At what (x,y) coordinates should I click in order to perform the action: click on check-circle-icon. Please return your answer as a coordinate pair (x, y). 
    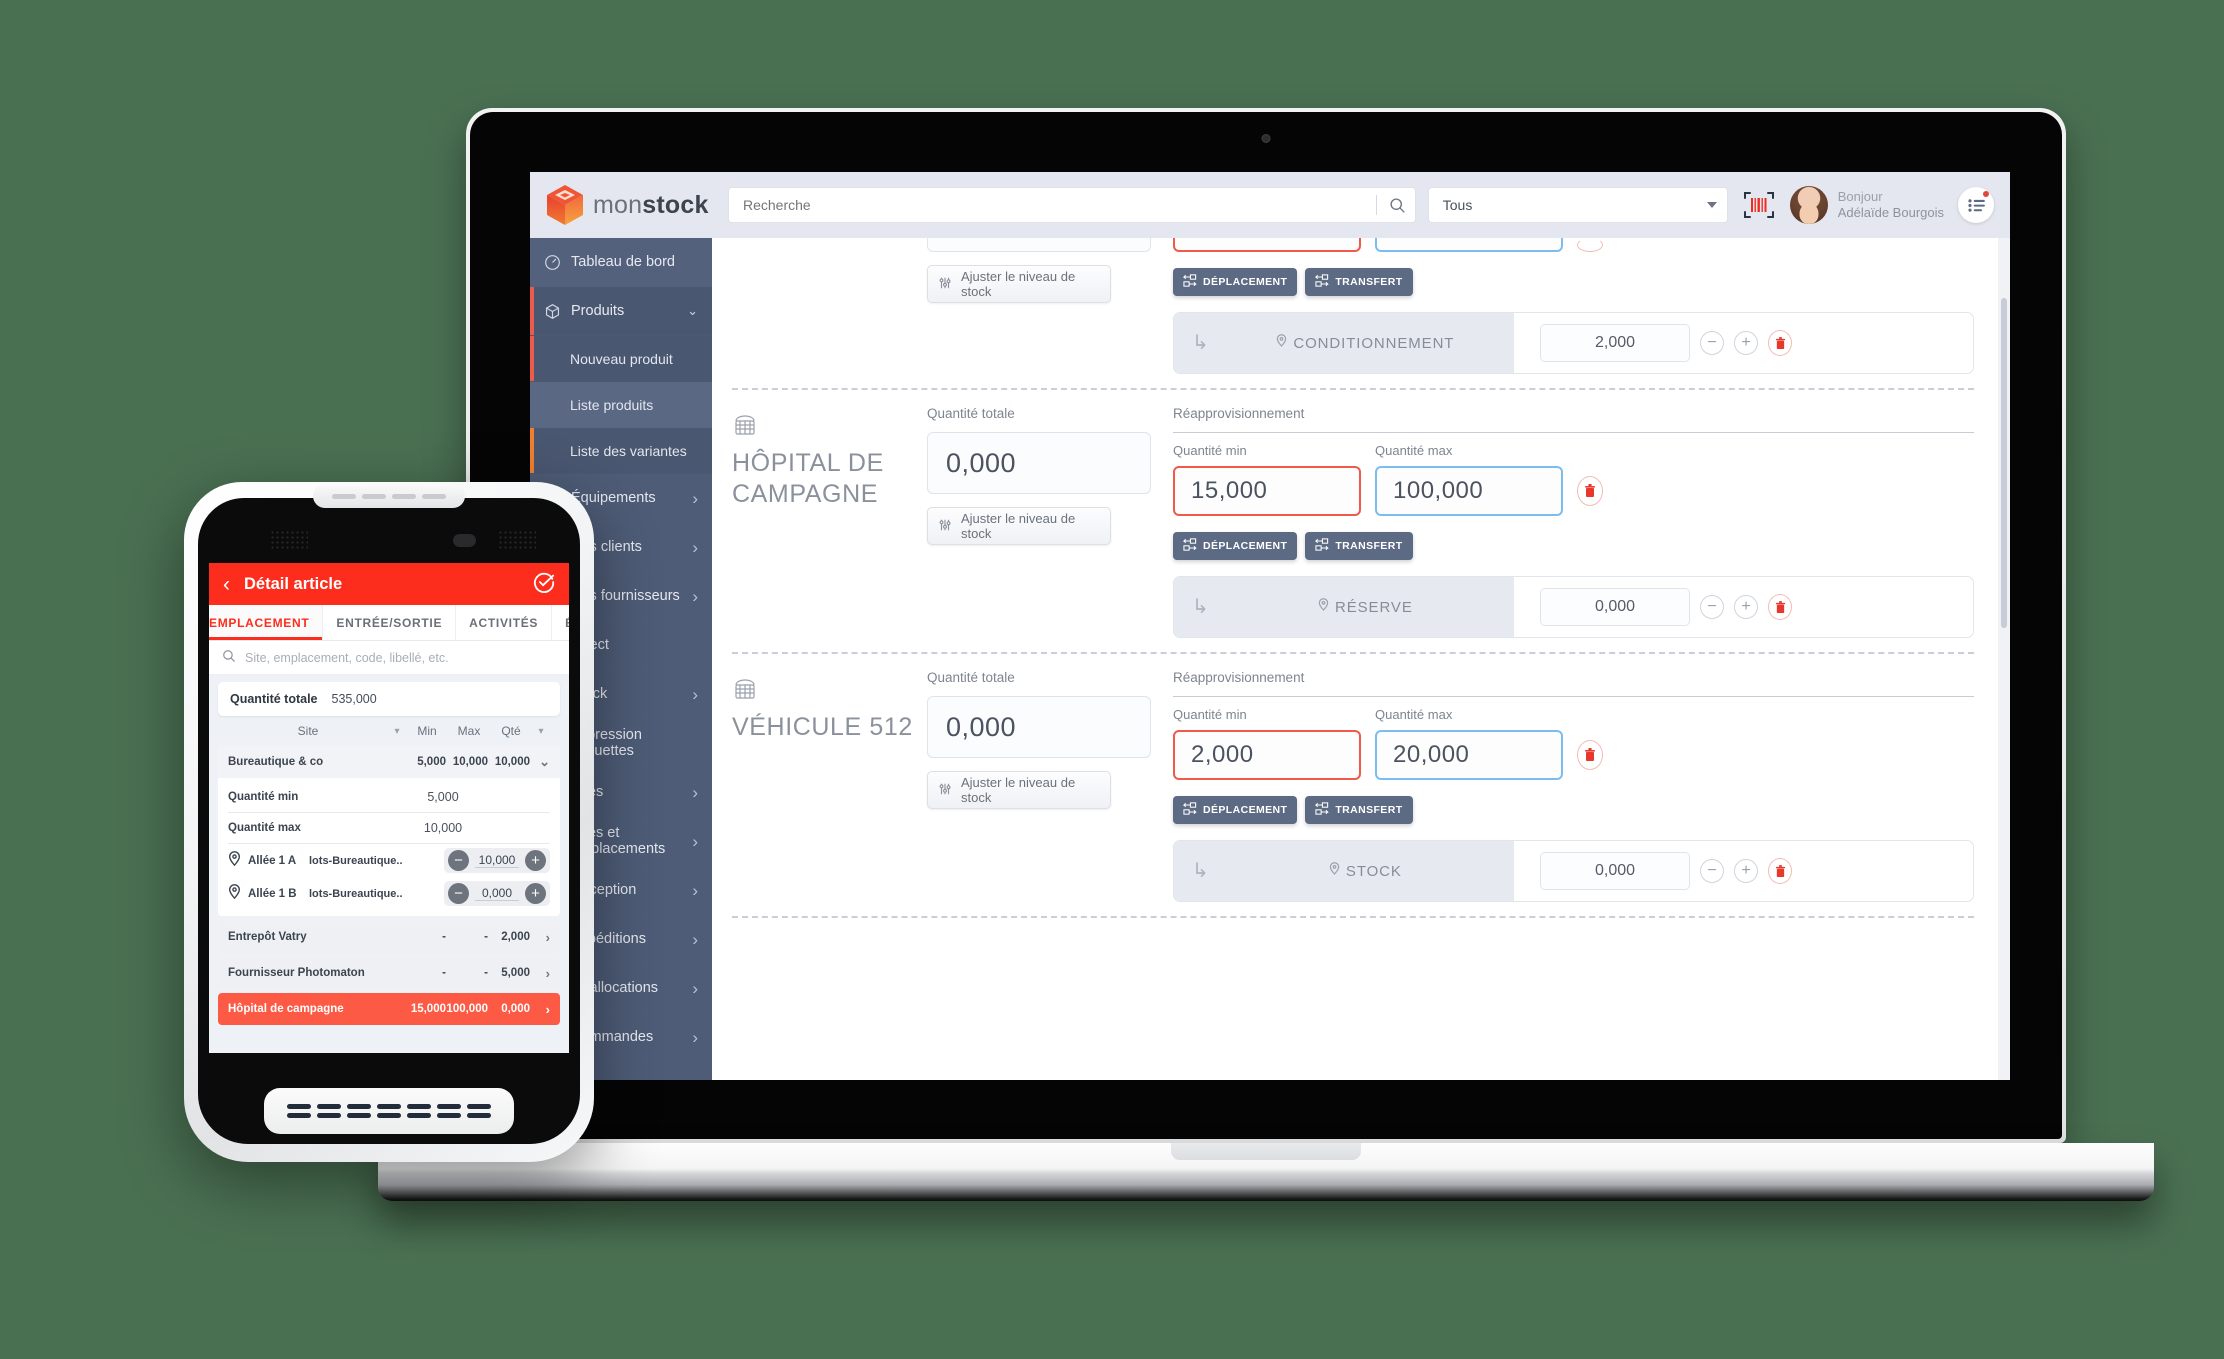
    Looking at the image, I should click on (544, 584).